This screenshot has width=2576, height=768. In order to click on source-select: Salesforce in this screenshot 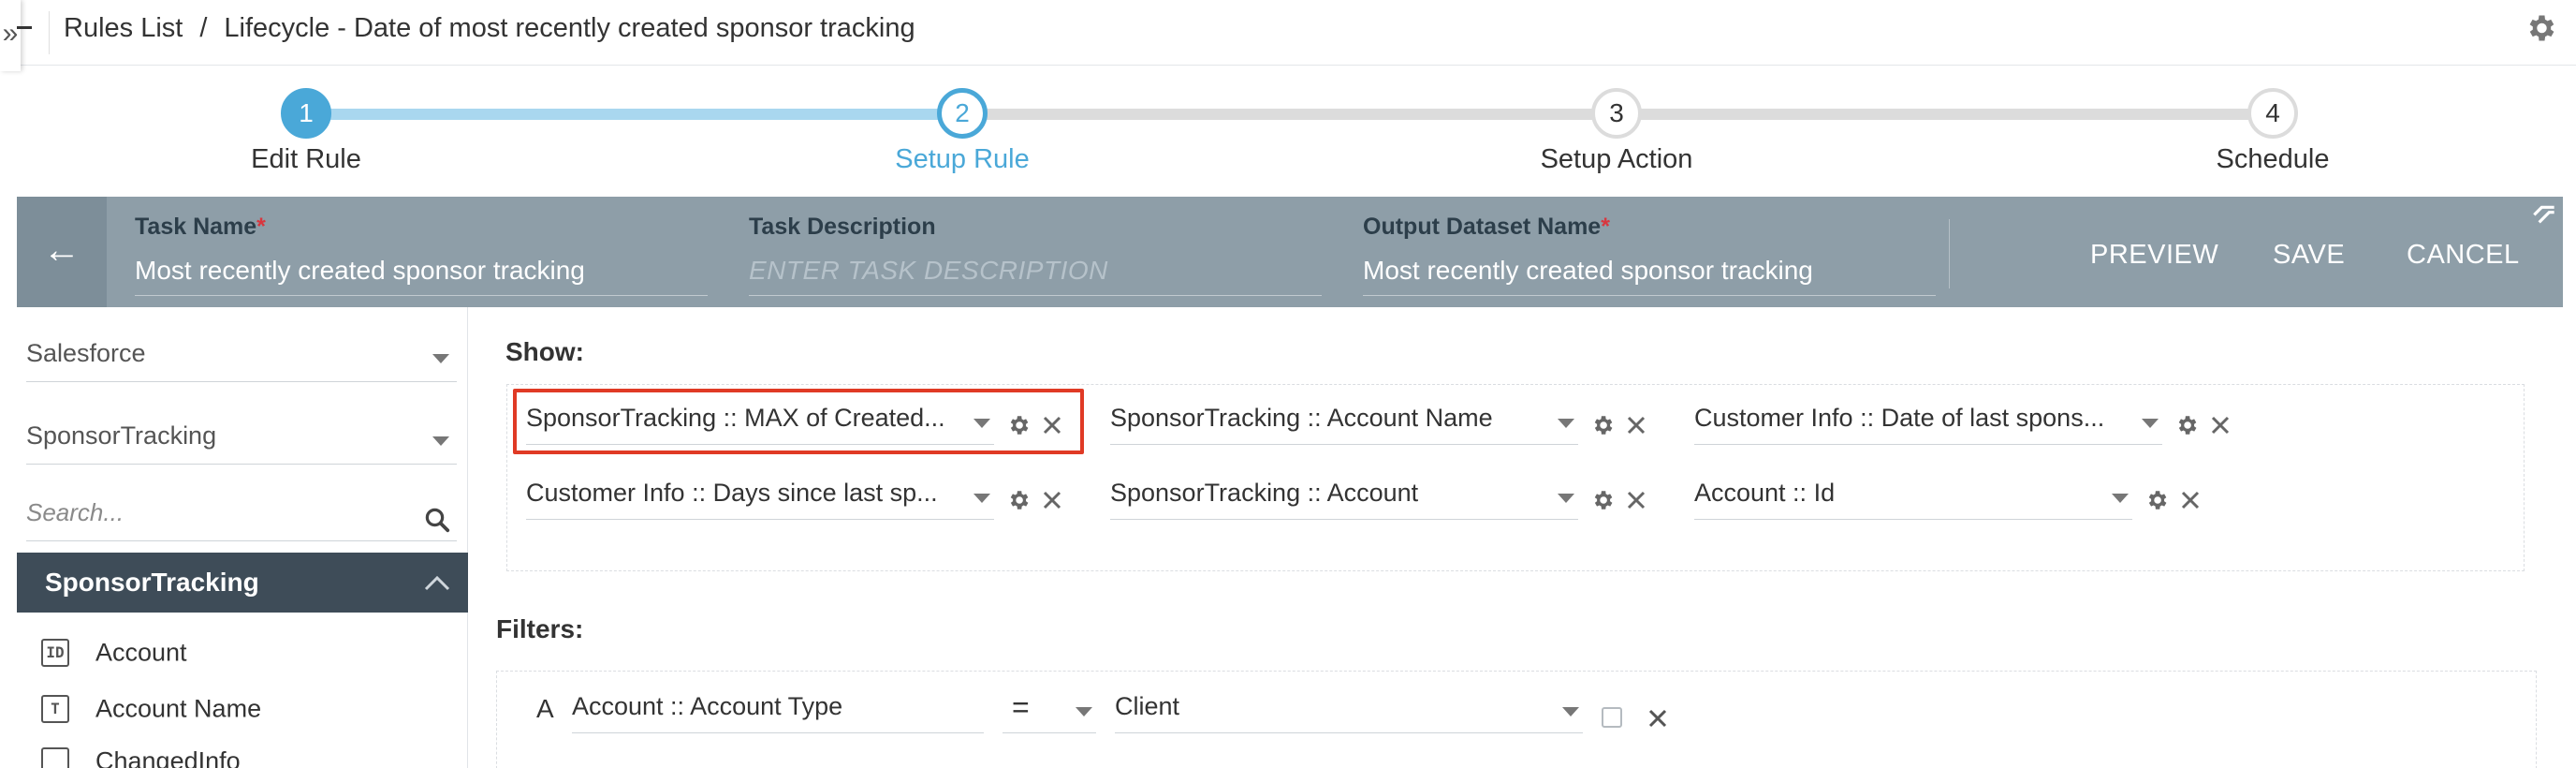, I will do `click(241, 354)`.